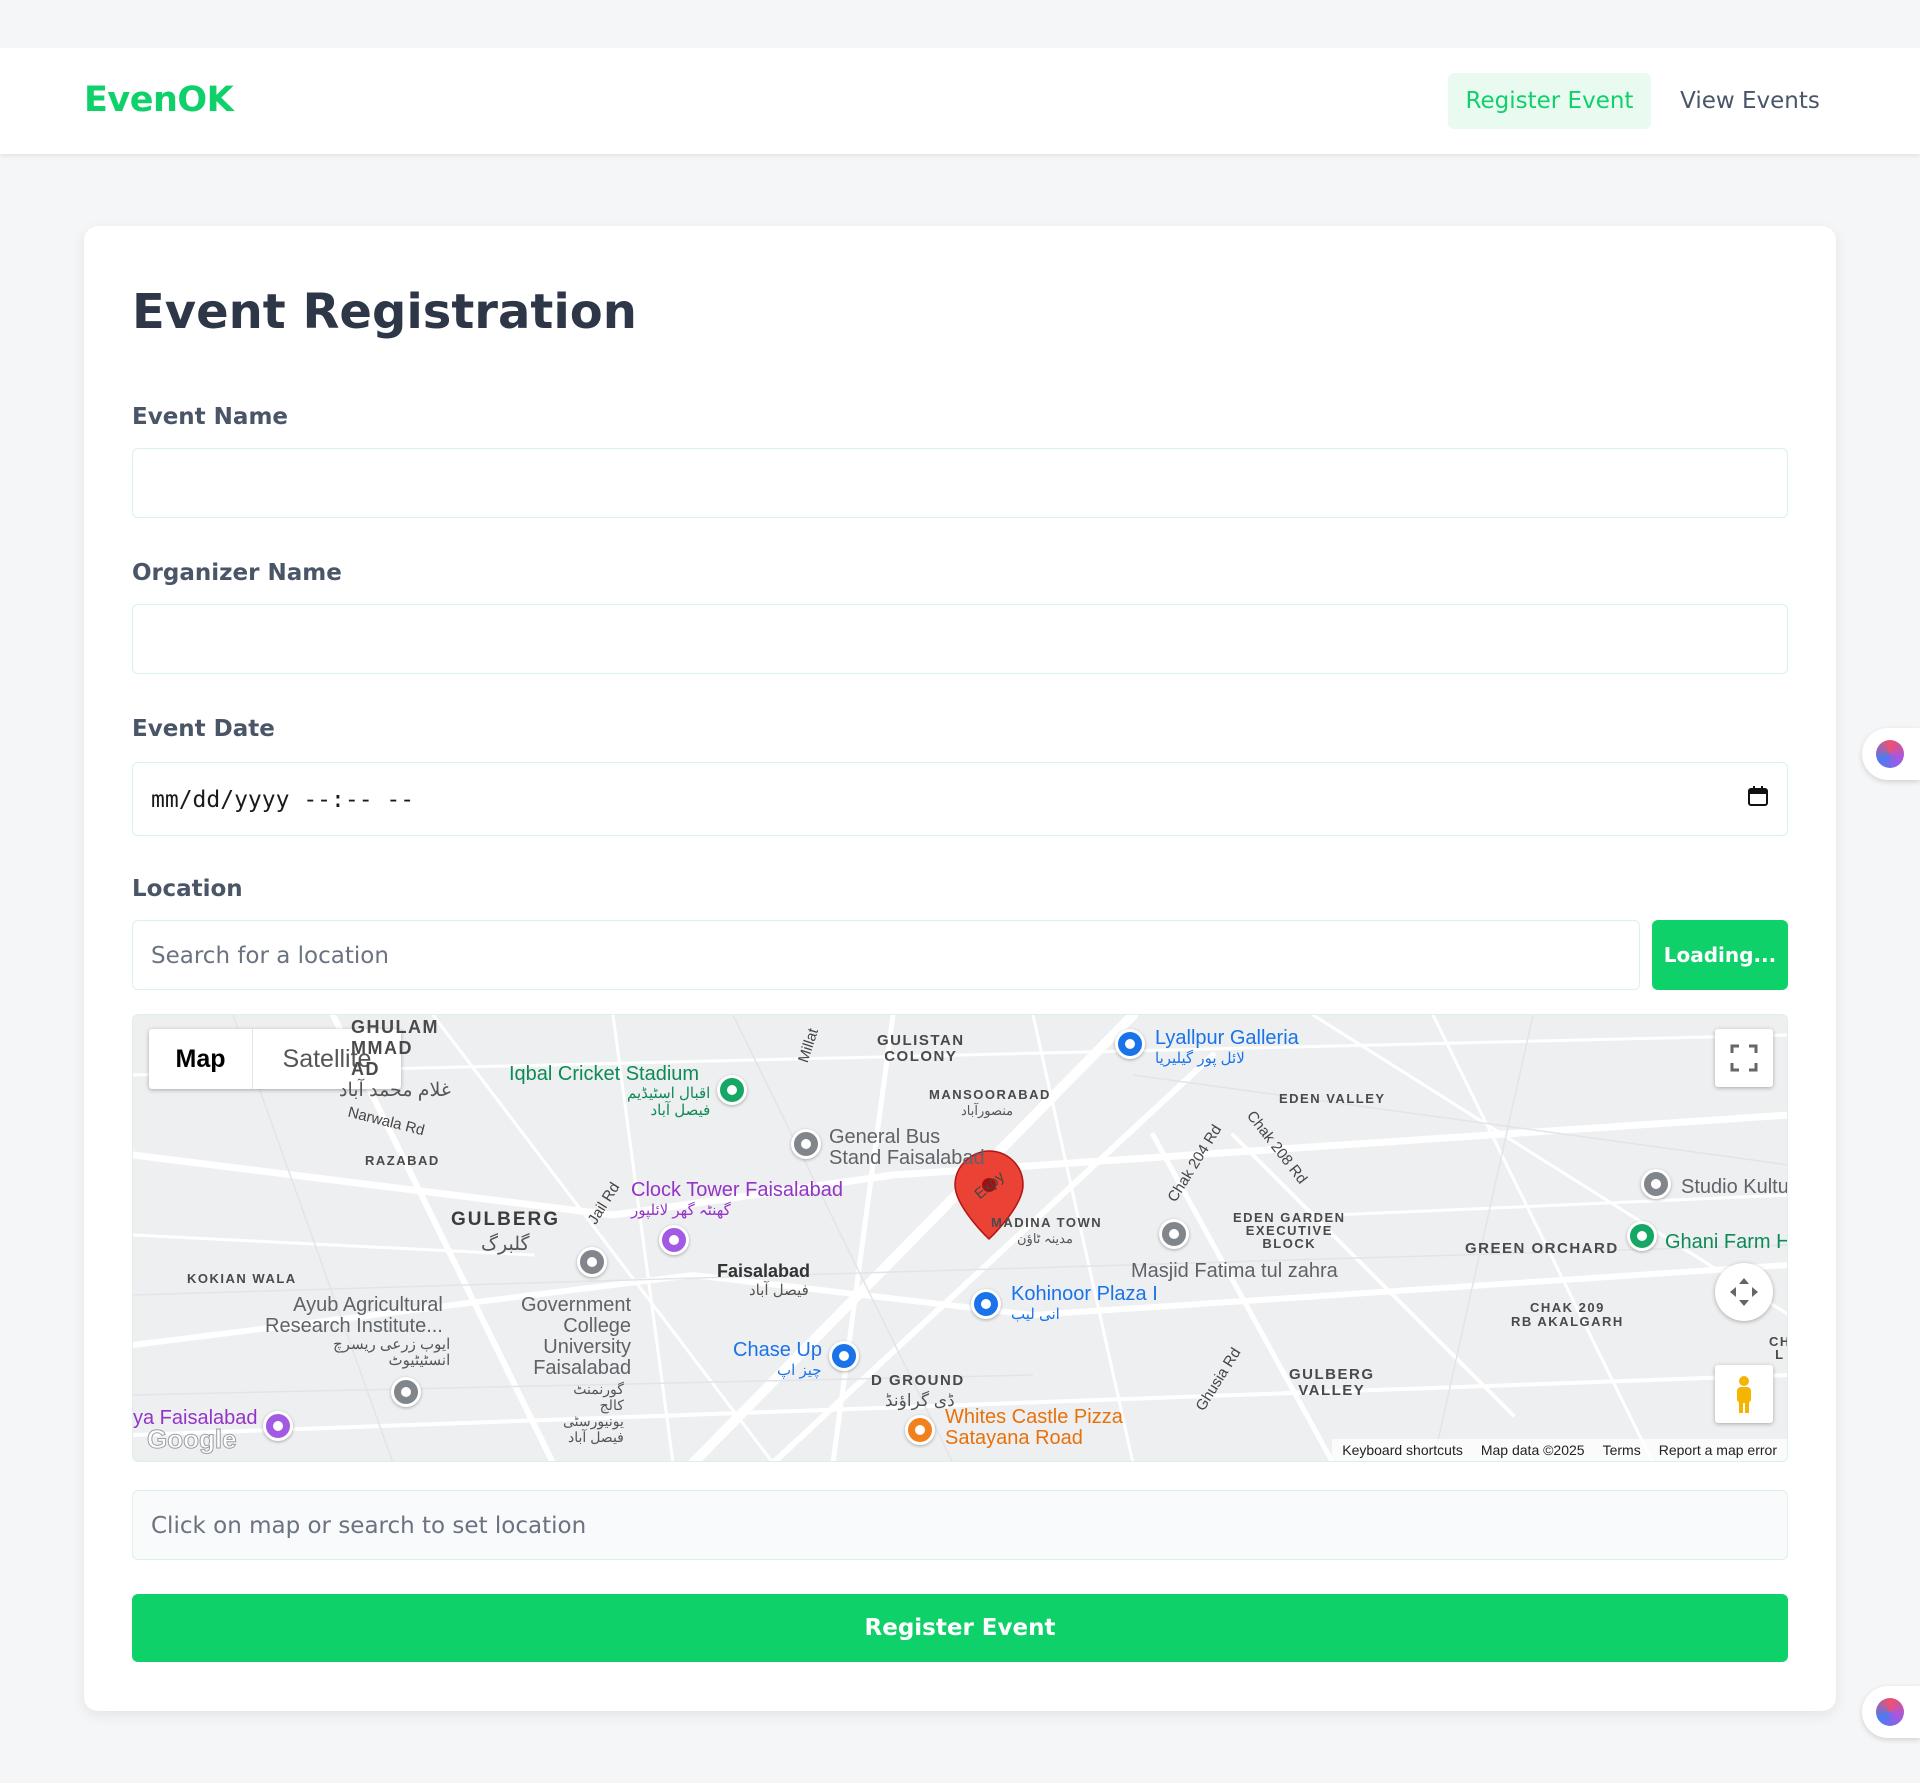  I want to click on selected-location-placeholder: Click on map or search to set location, so click(369, 1526).